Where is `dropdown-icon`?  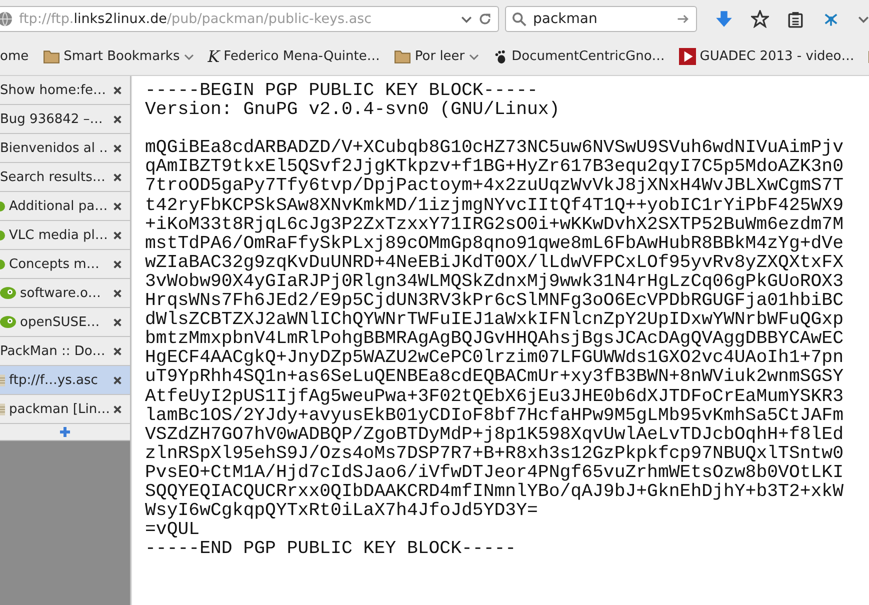 dropdown-icon is located at coordinates (466, 19).